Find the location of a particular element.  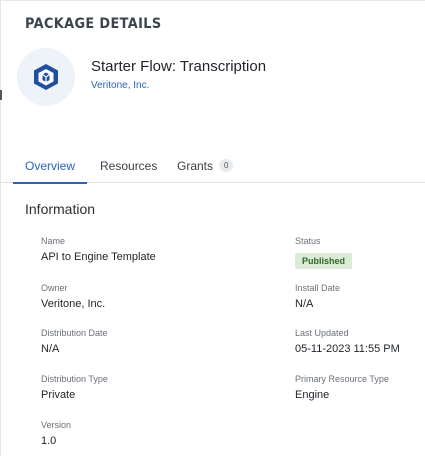

field-last-updated: Last Updated 05-11-2023 11:55 PM is located at coordinates (347, 341).